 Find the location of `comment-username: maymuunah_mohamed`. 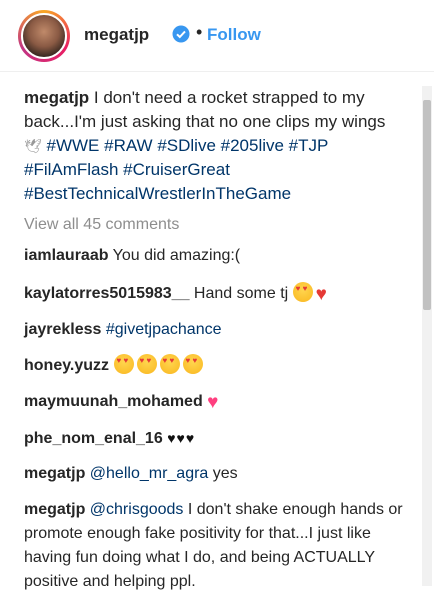

comment-username: maymuunah_mohamed is located at coordinates (113, 401).